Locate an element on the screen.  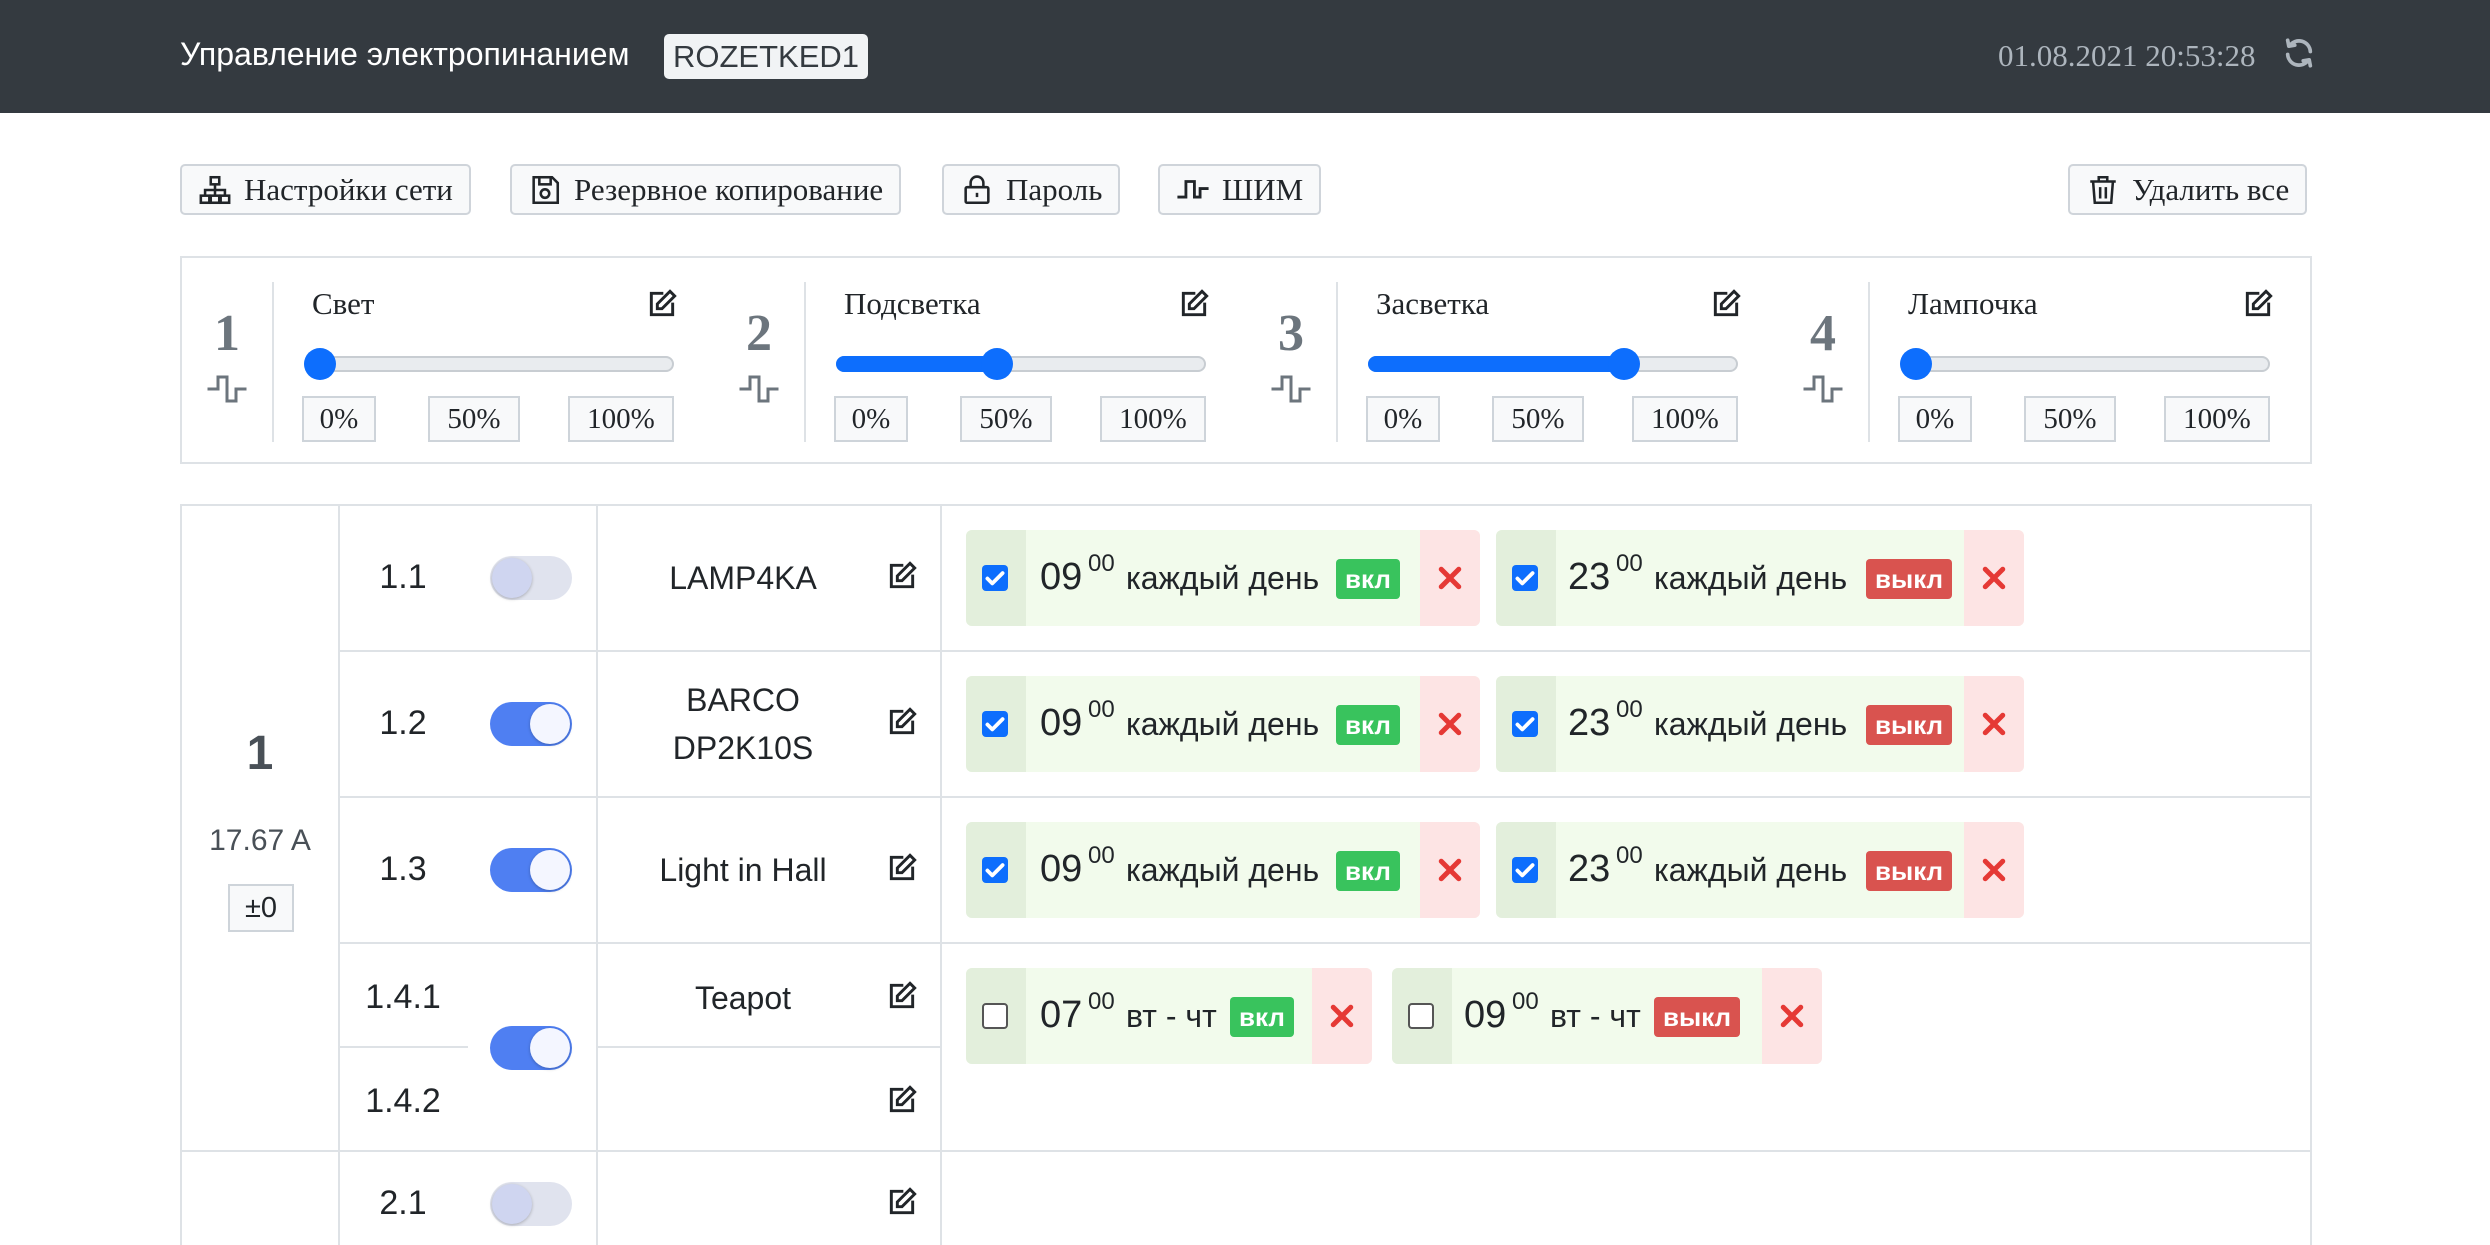
current-adjust-button: ±0 is located at coordinates (261, 908).